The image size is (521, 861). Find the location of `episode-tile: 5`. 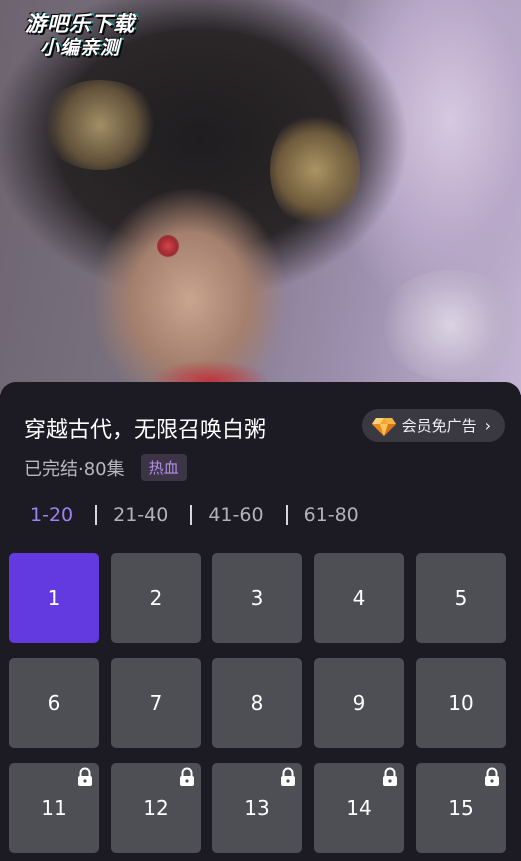

episode-tile: 5 is located at coordinates (461, 598).